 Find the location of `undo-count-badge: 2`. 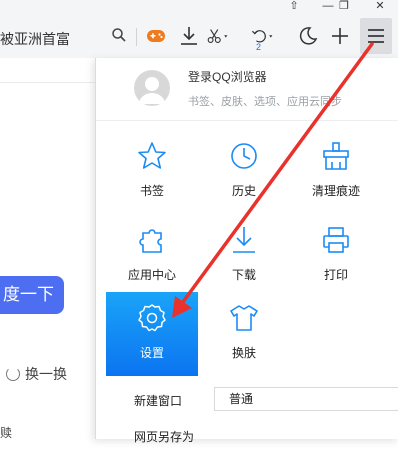

undo-count-badge: 2 is located at coordinates (259, 47).